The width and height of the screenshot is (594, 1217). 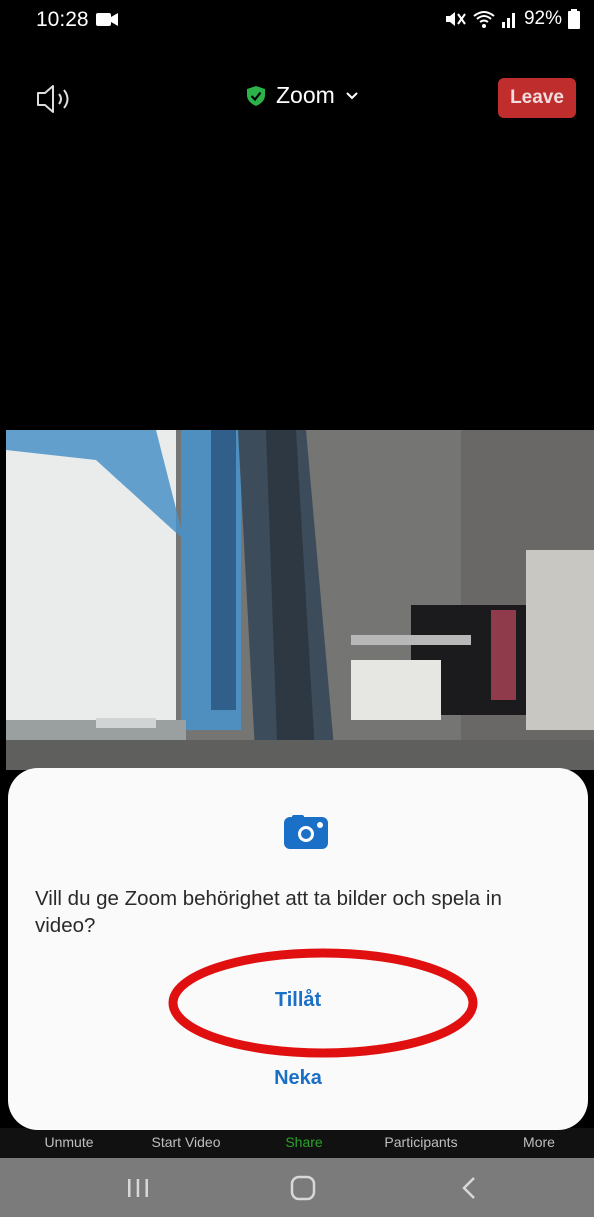 What do you see at coordinates (185, 1142) in the screenshot?
I see `start-video-button: Start Video` at bounding box center [185, 1142].